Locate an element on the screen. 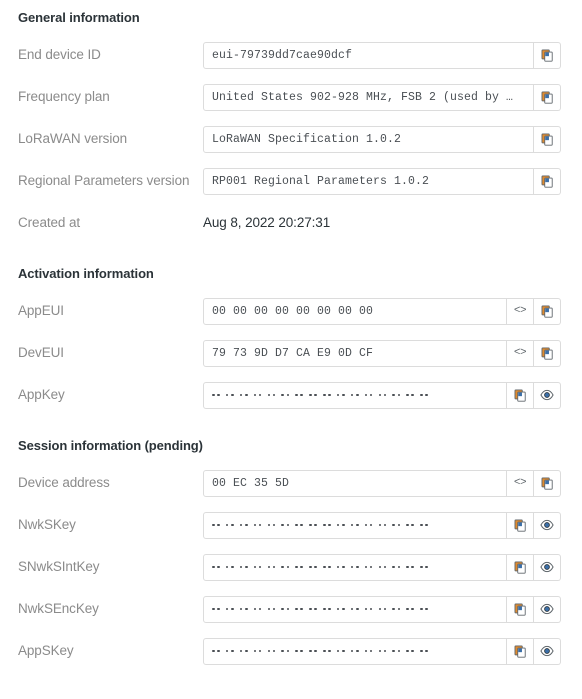  field-label: Device address is located at coordinates (64, 482).